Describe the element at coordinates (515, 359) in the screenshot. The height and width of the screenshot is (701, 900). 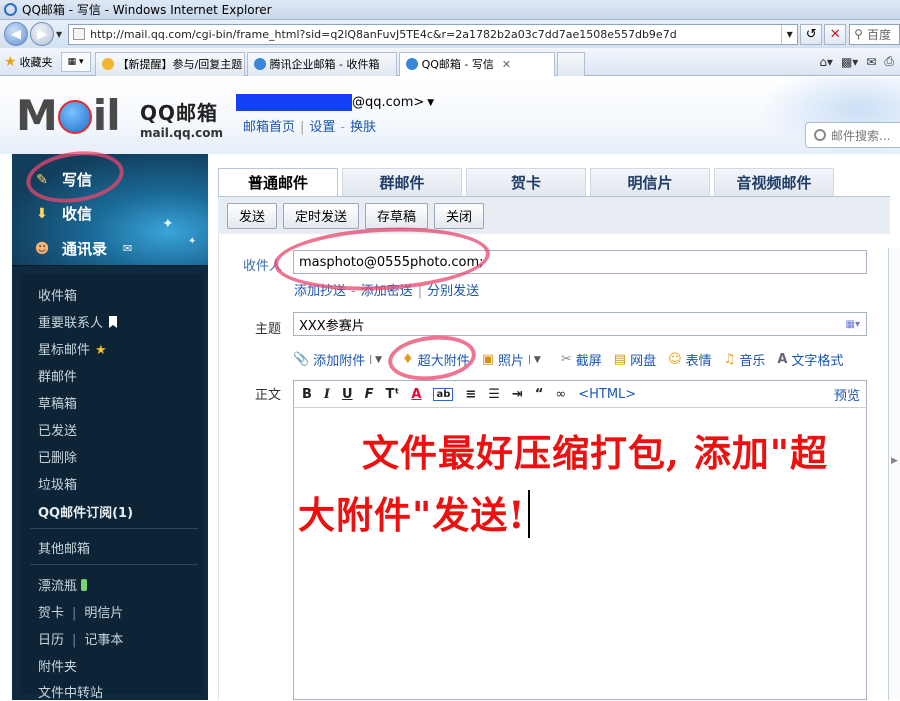
I see `photo-button: ▣ 照片 | ▼` at that location.